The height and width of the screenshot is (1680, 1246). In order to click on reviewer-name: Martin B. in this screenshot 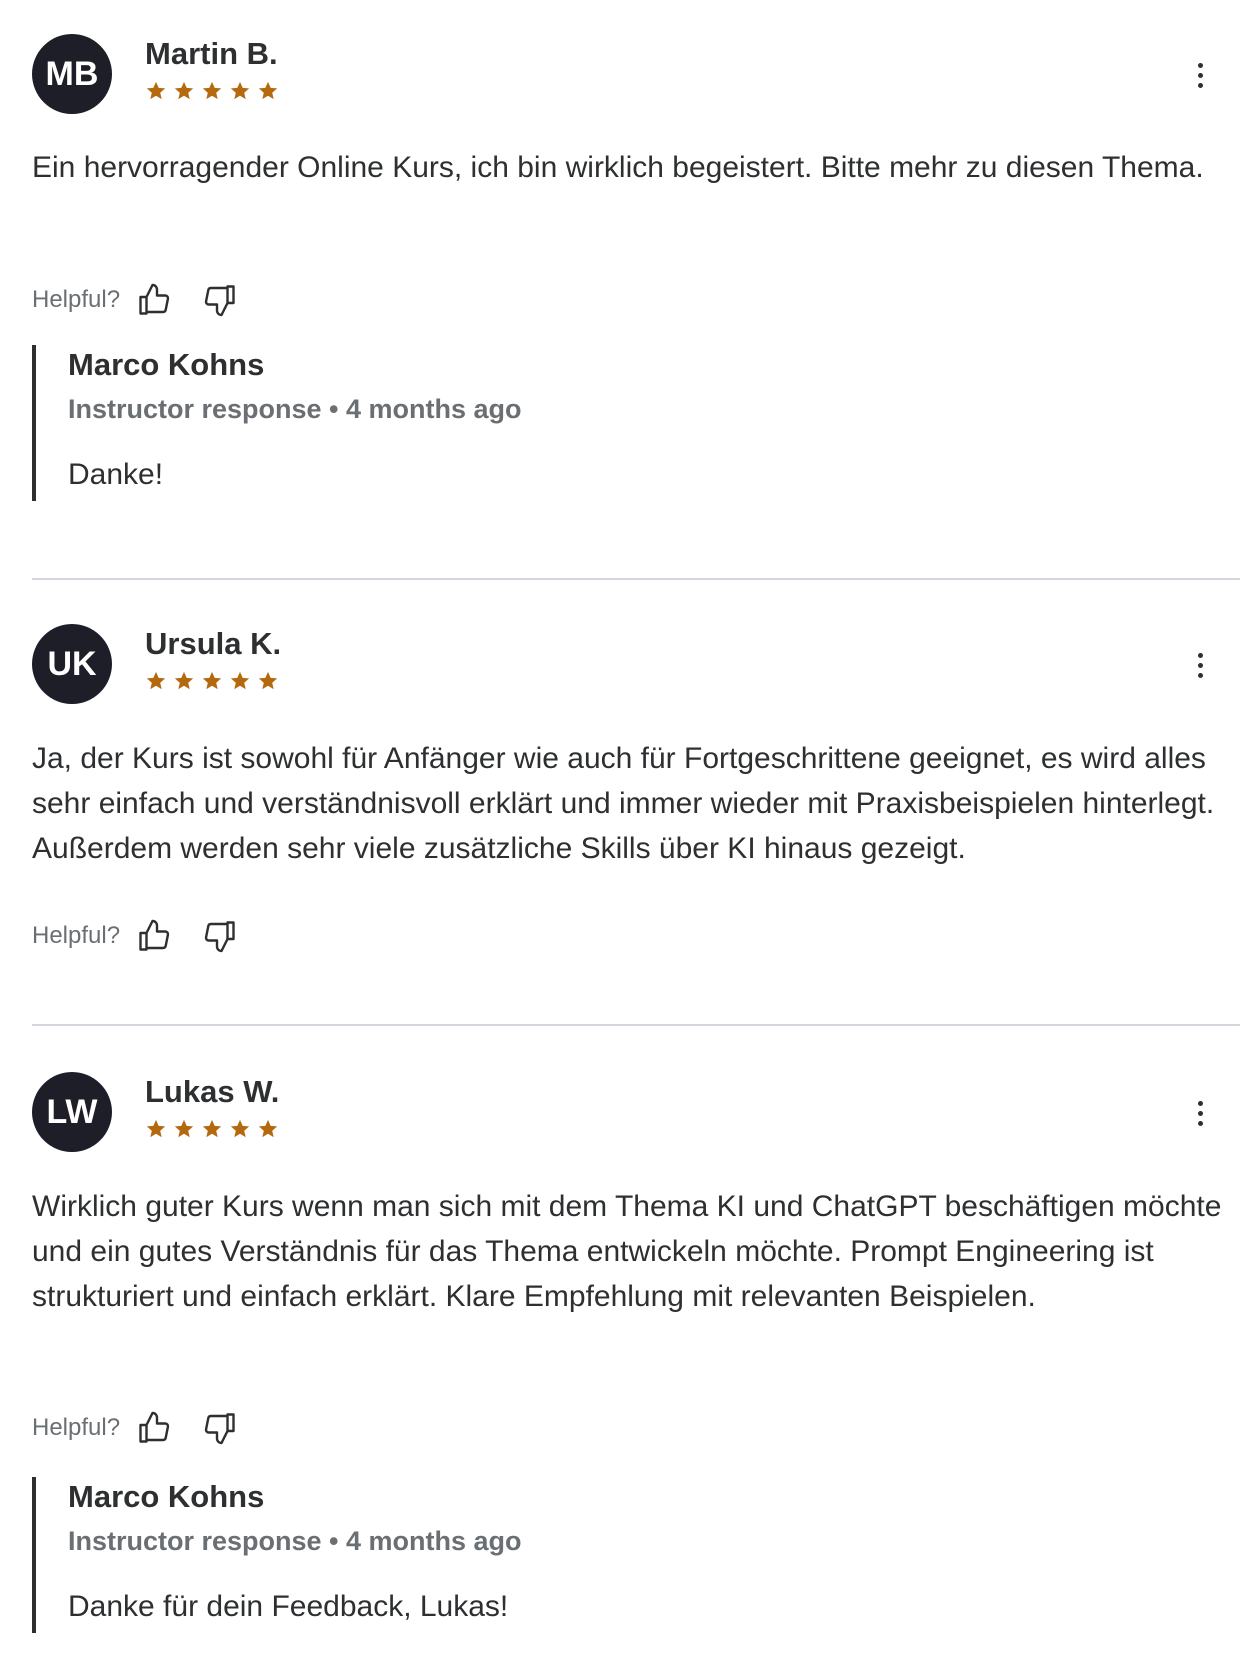, I will do `click(211, 53)`.